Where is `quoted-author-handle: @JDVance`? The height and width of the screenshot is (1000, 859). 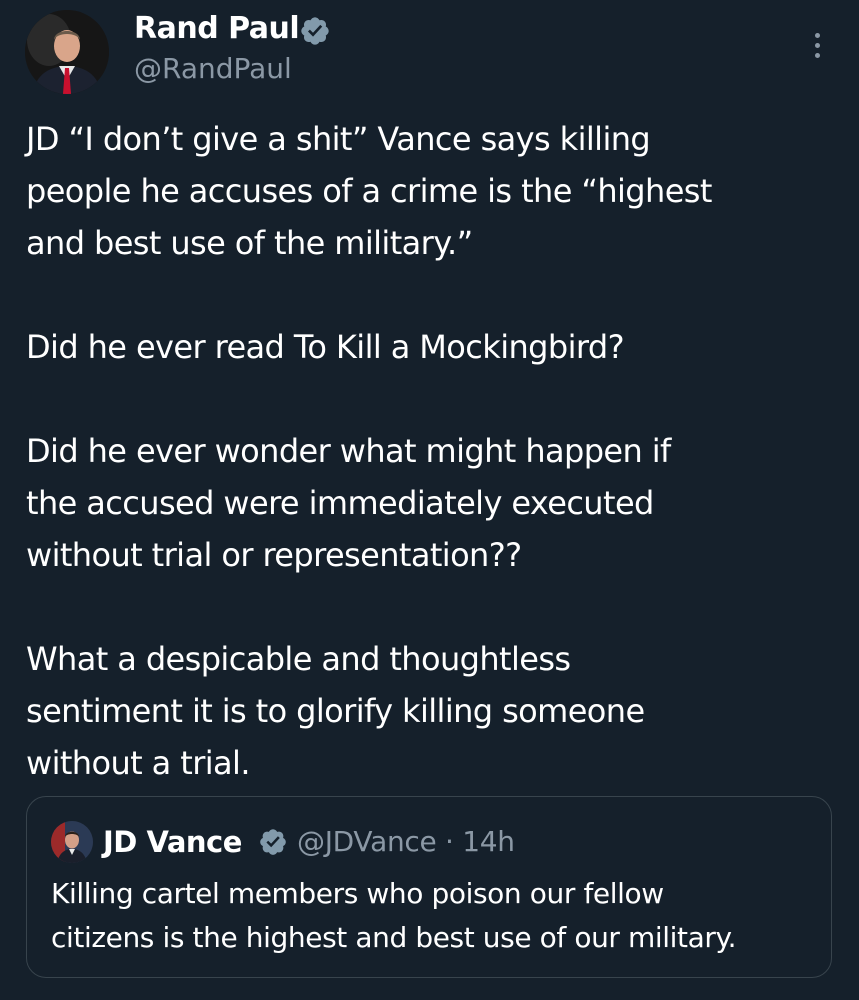 quoted-author-handle: @JDVance is located at coordinates (367, 841).